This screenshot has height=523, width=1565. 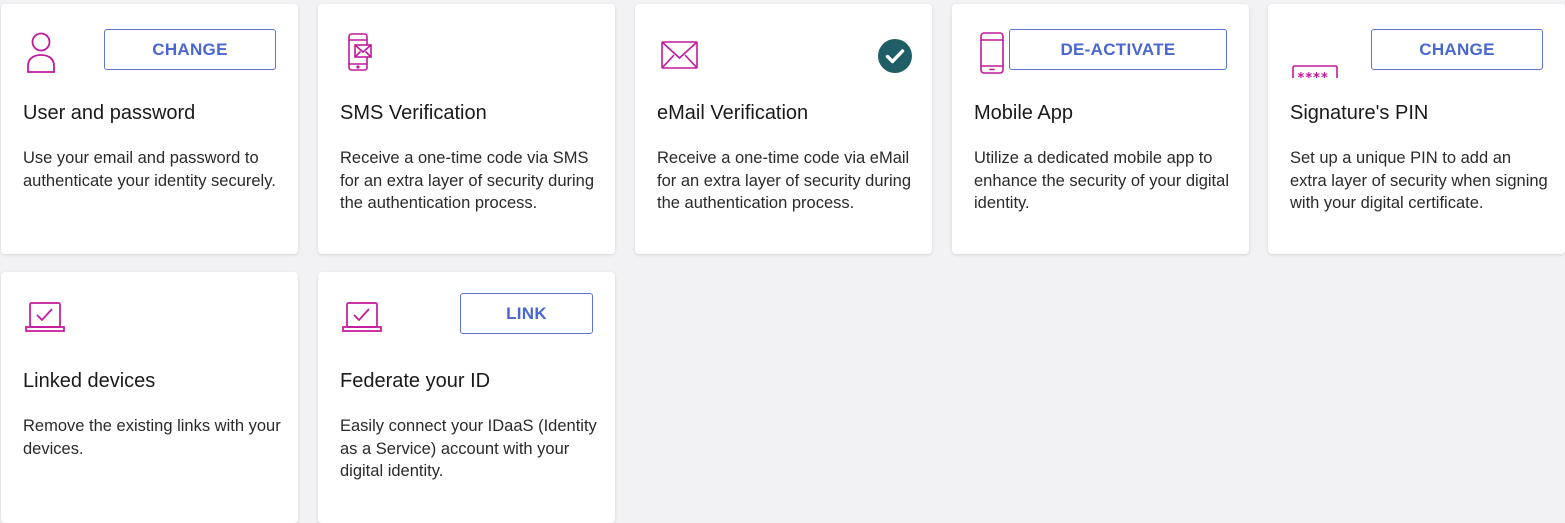 What do you see at coordinates (1023, 113) in the screenshot?
I see `card-title: Mobile App` at bounding box center [1023, 113].